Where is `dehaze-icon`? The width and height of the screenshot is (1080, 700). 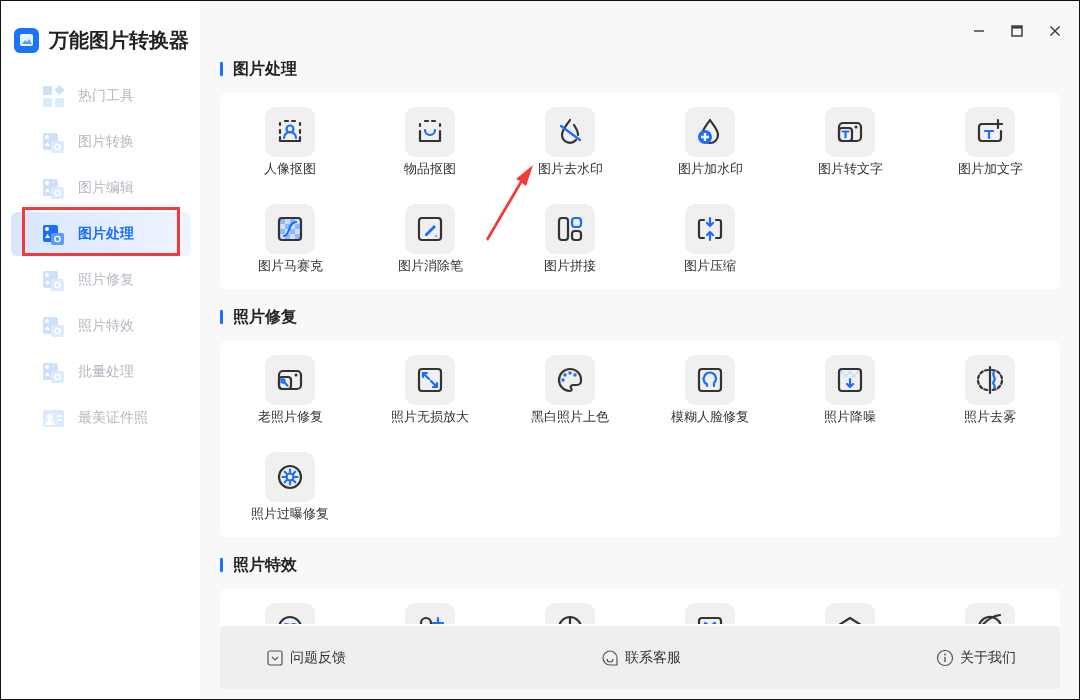 dehaze-icon is located at coordinates (990, 380).